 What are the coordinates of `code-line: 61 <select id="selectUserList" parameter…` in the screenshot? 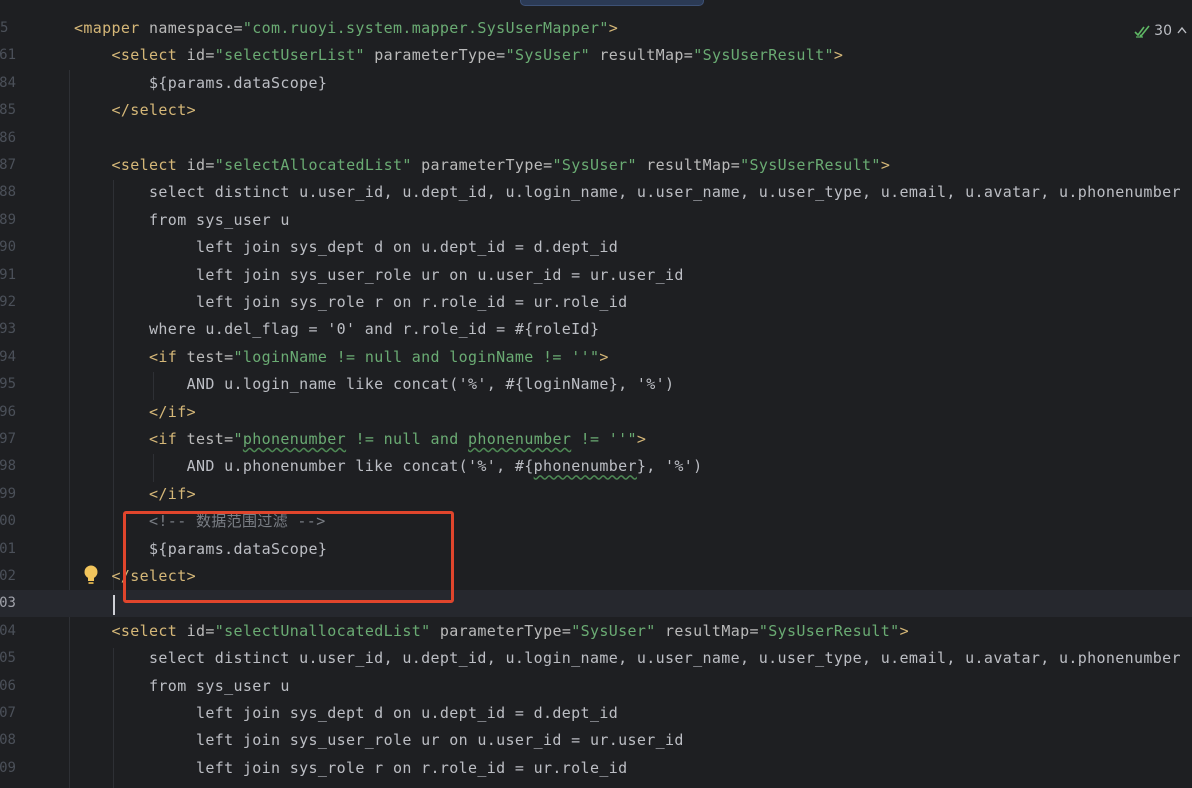 It's located at (596, 55).